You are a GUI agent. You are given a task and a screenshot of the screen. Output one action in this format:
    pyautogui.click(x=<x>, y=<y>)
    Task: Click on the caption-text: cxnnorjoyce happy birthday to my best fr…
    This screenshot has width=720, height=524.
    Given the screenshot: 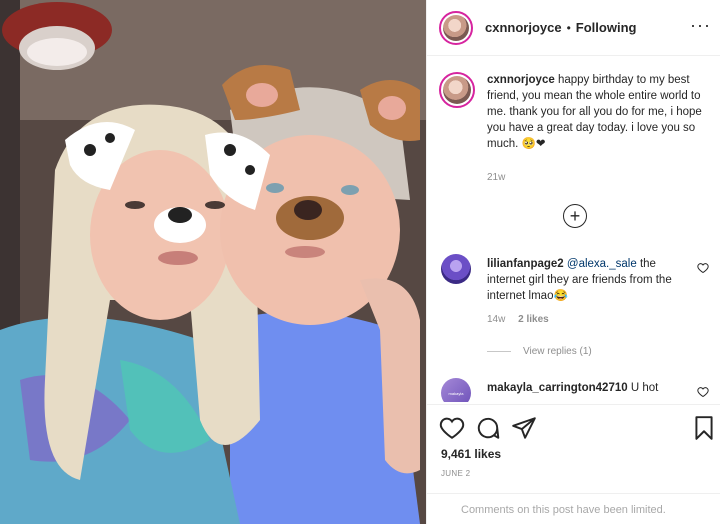 What is the action you would take?
    pyautogui.click(x=597, y=112)
    